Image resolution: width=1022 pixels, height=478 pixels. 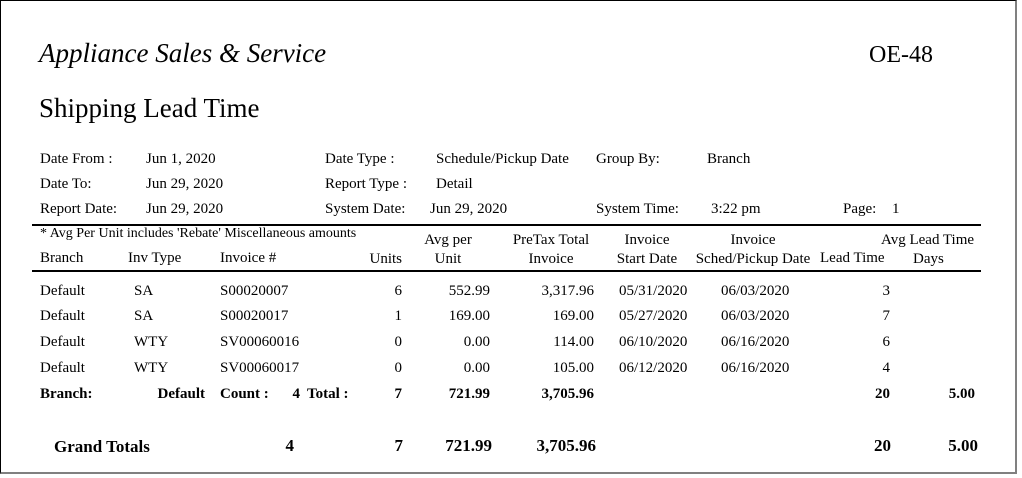 I want to click on branch-units-total: 7, so click(x=398, y=394).